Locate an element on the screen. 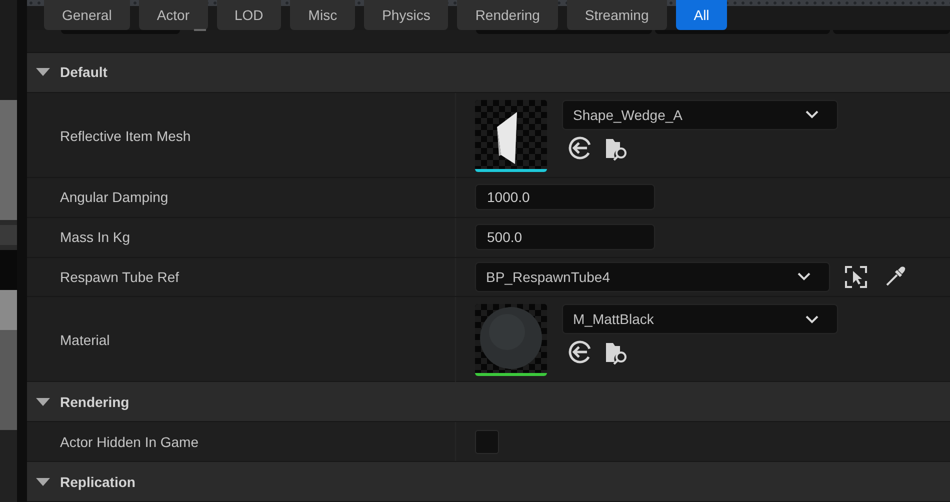 The height and width of the screenshot is (502, 950). category-tab: All is located at coordinates (702, 15).